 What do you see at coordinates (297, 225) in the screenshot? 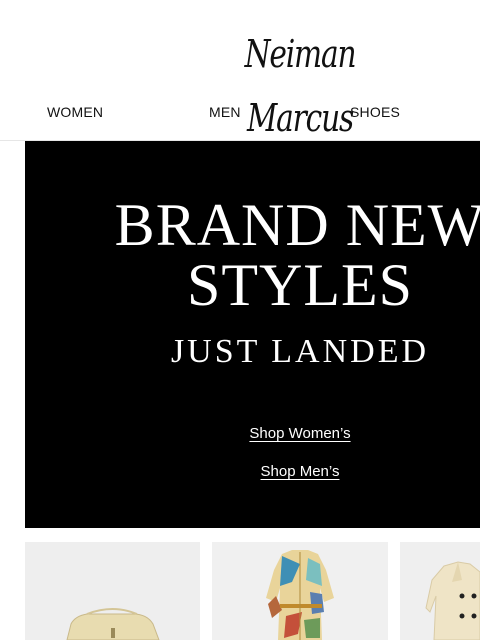
I see `hero-headline-line1: BRAND NEW` at bounding box center [297, 225].